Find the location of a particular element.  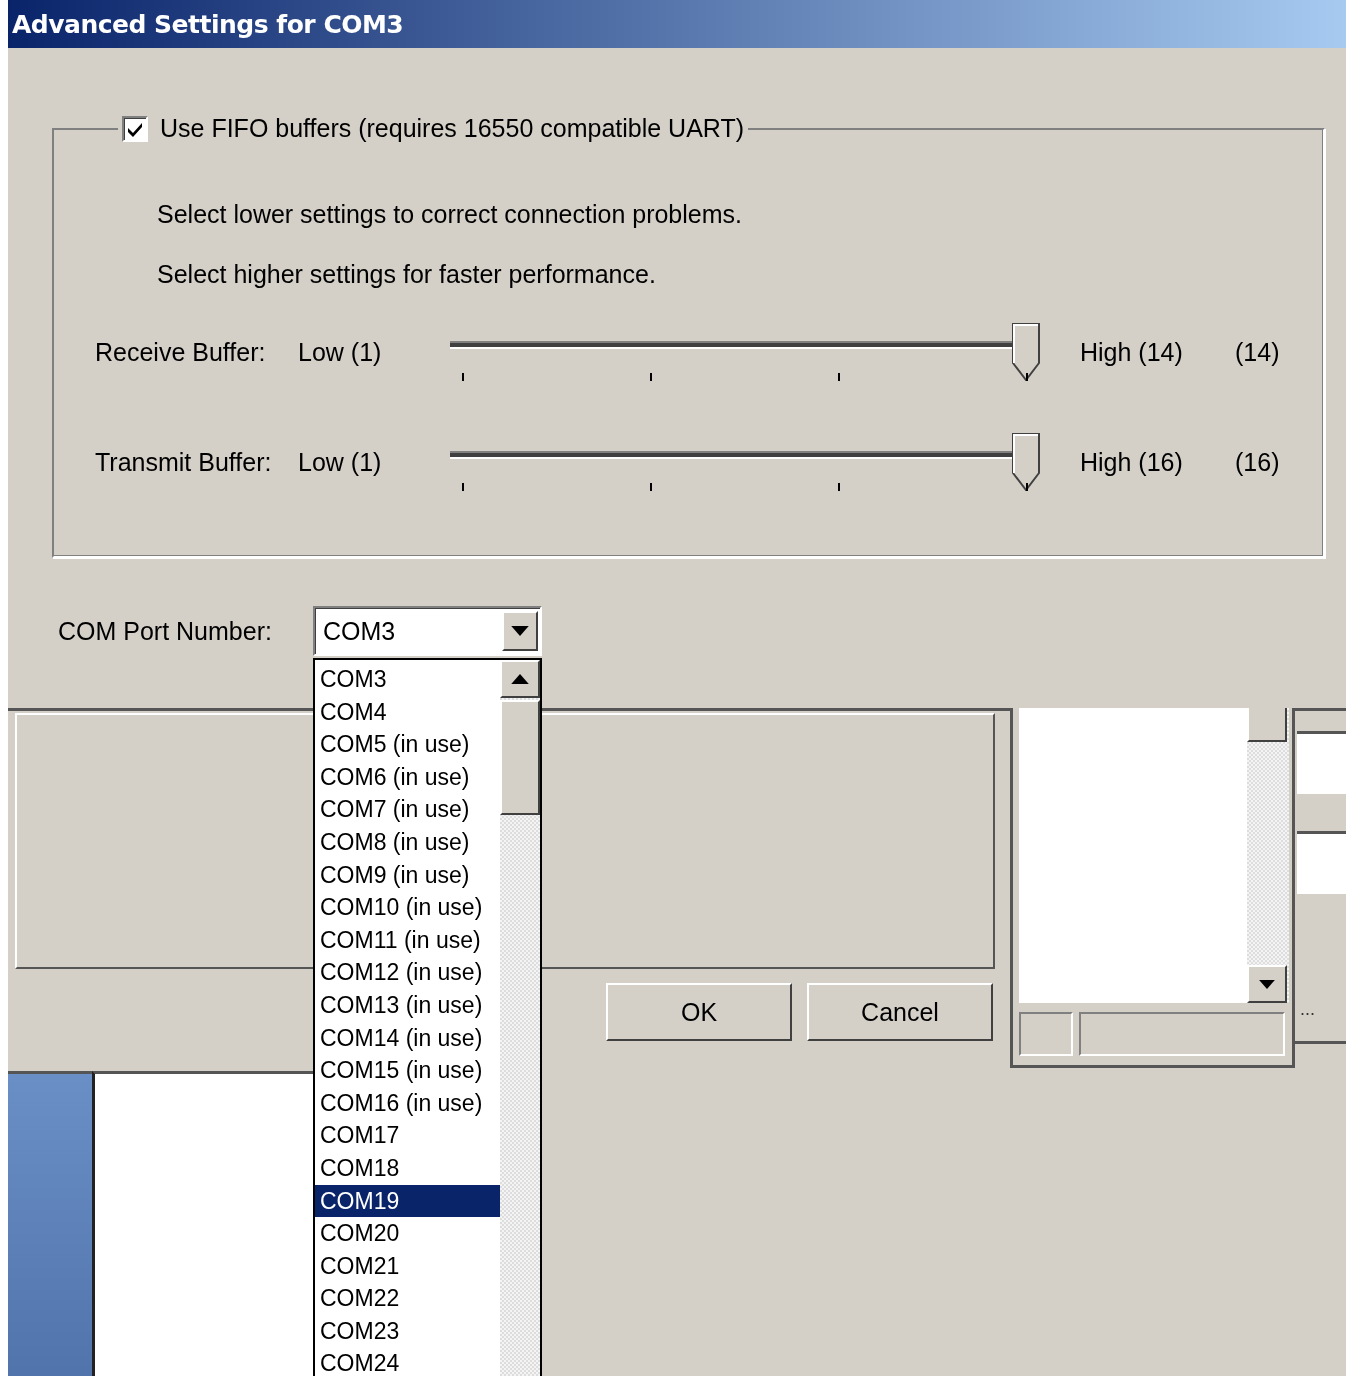

port-label: COM Port Number: is located at coordinates (165, 631).